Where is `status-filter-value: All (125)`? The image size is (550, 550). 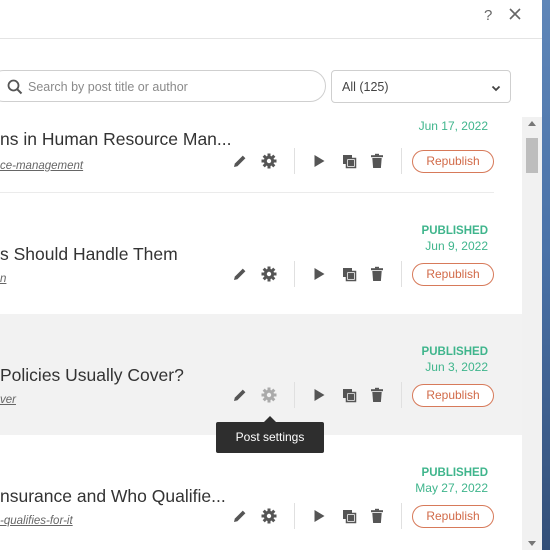
status-filter-value: All (125) is located at coordinates (365, 87).